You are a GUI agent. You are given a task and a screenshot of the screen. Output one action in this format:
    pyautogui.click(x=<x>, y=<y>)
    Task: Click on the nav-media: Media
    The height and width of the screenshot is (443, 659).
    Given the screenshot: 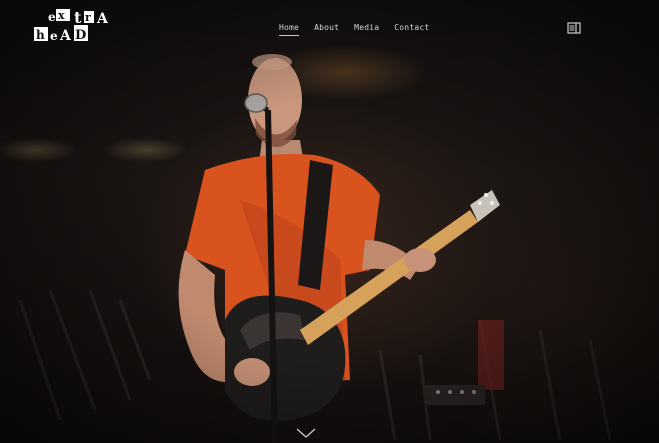 What is the action you would take?
    pyautogui.click(x=366, y=29)
    